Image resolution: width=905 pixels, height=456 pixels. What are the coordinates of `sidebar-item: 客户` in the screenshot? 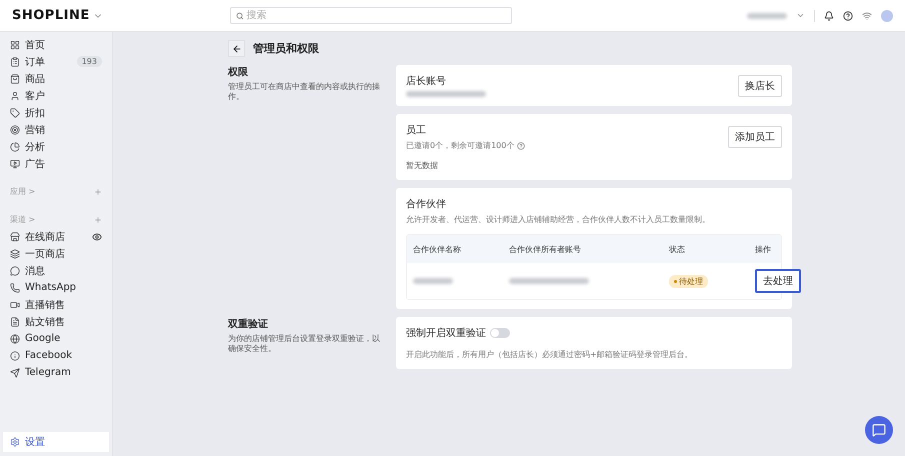 It's located at (56, 95).